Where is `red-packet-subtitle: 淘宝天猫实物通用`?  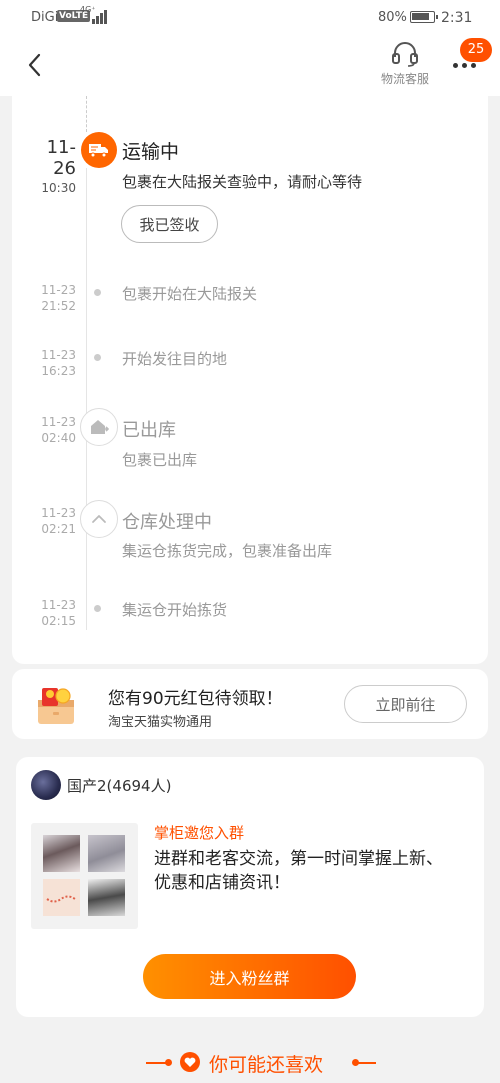
red-packet-subtitle: 淘宝天猫实物通用 is located at coordinates (160, 722).